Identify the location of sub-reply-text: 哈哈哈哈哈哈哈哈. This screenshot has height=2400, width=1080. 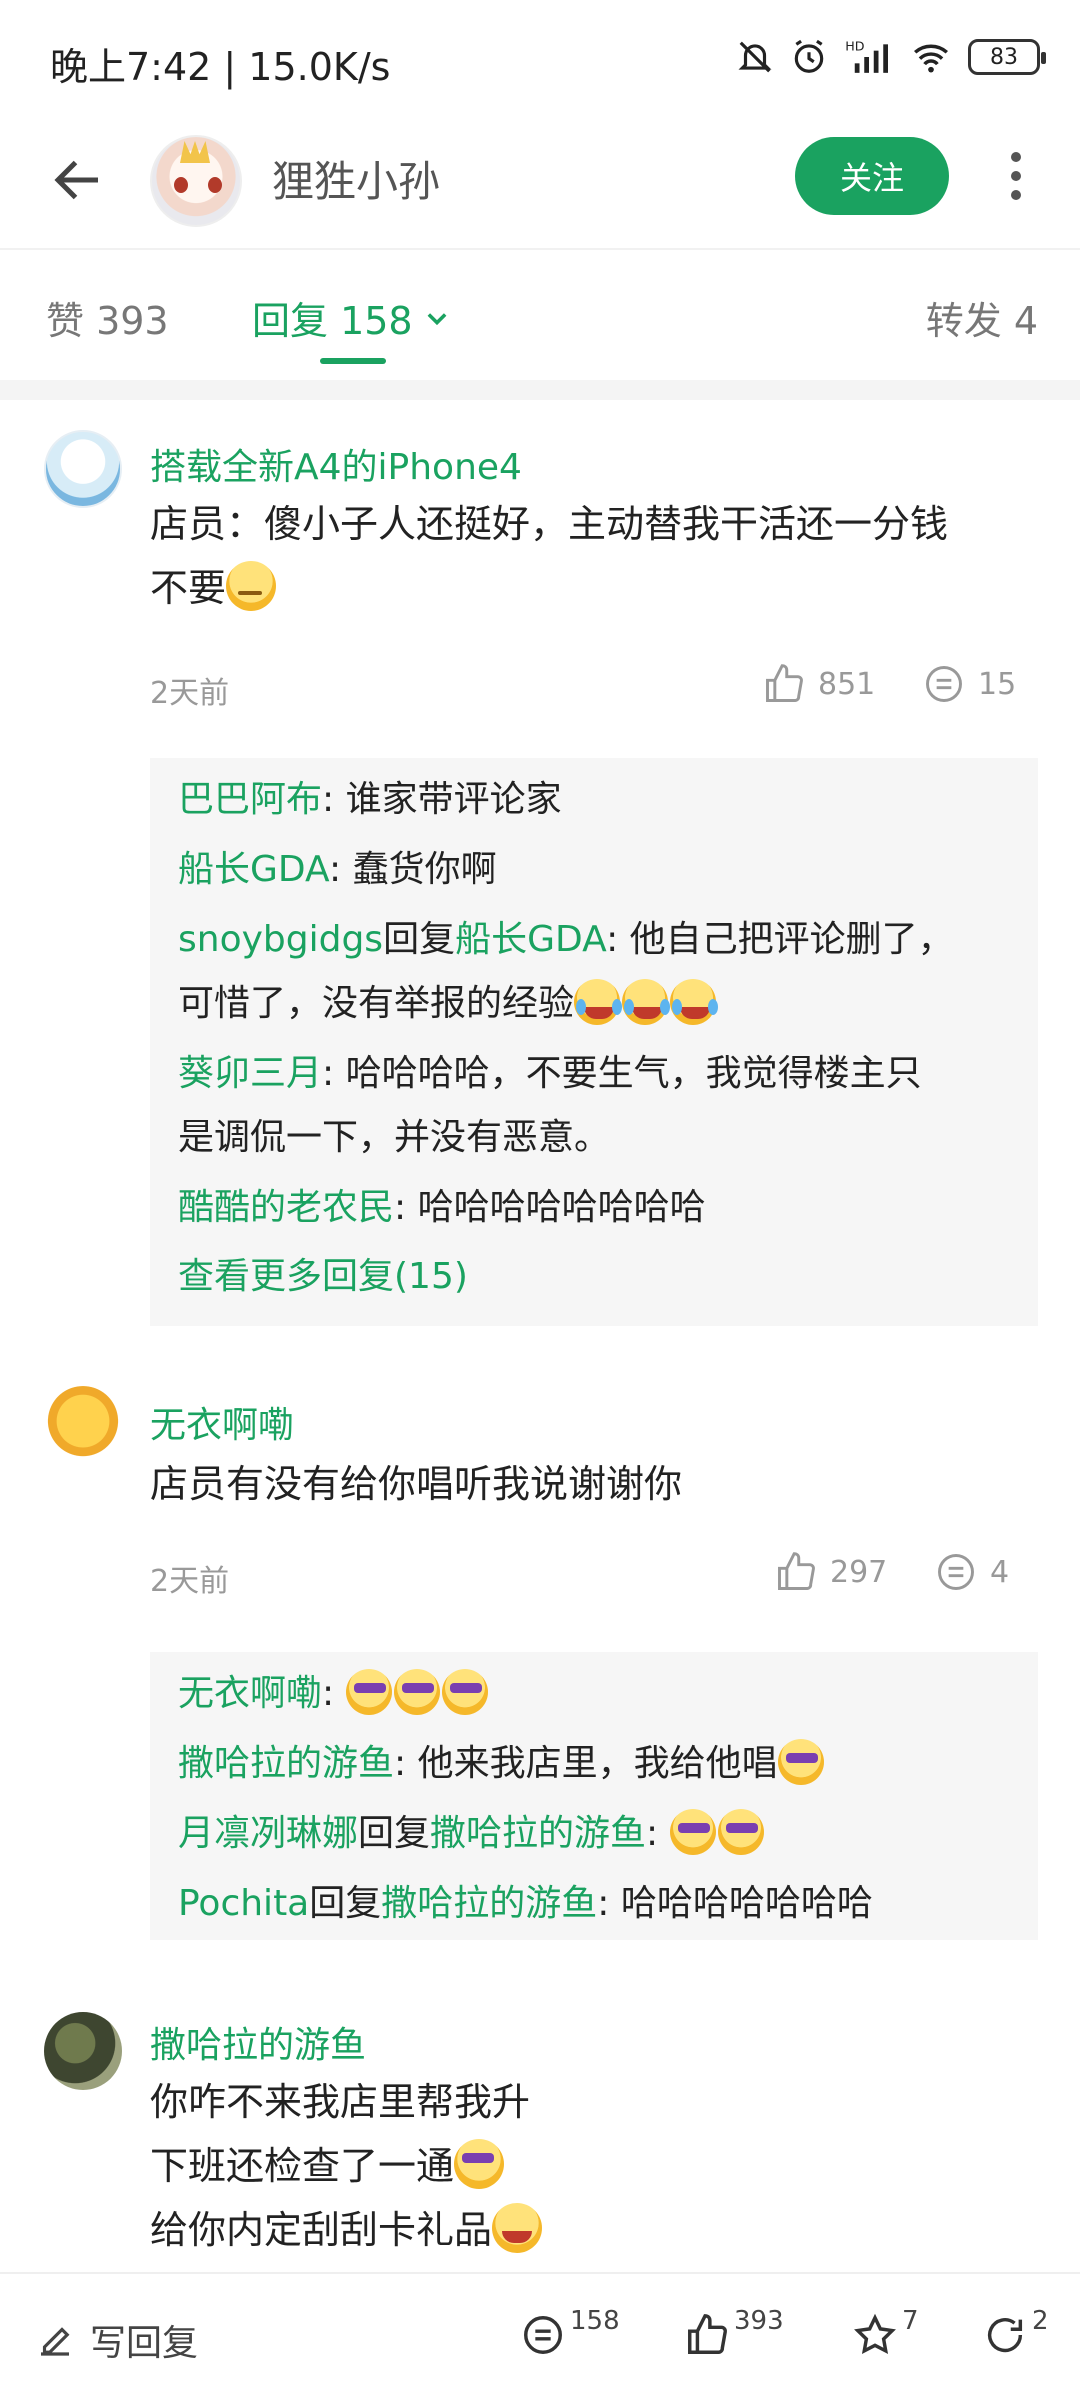
(561, 1207).